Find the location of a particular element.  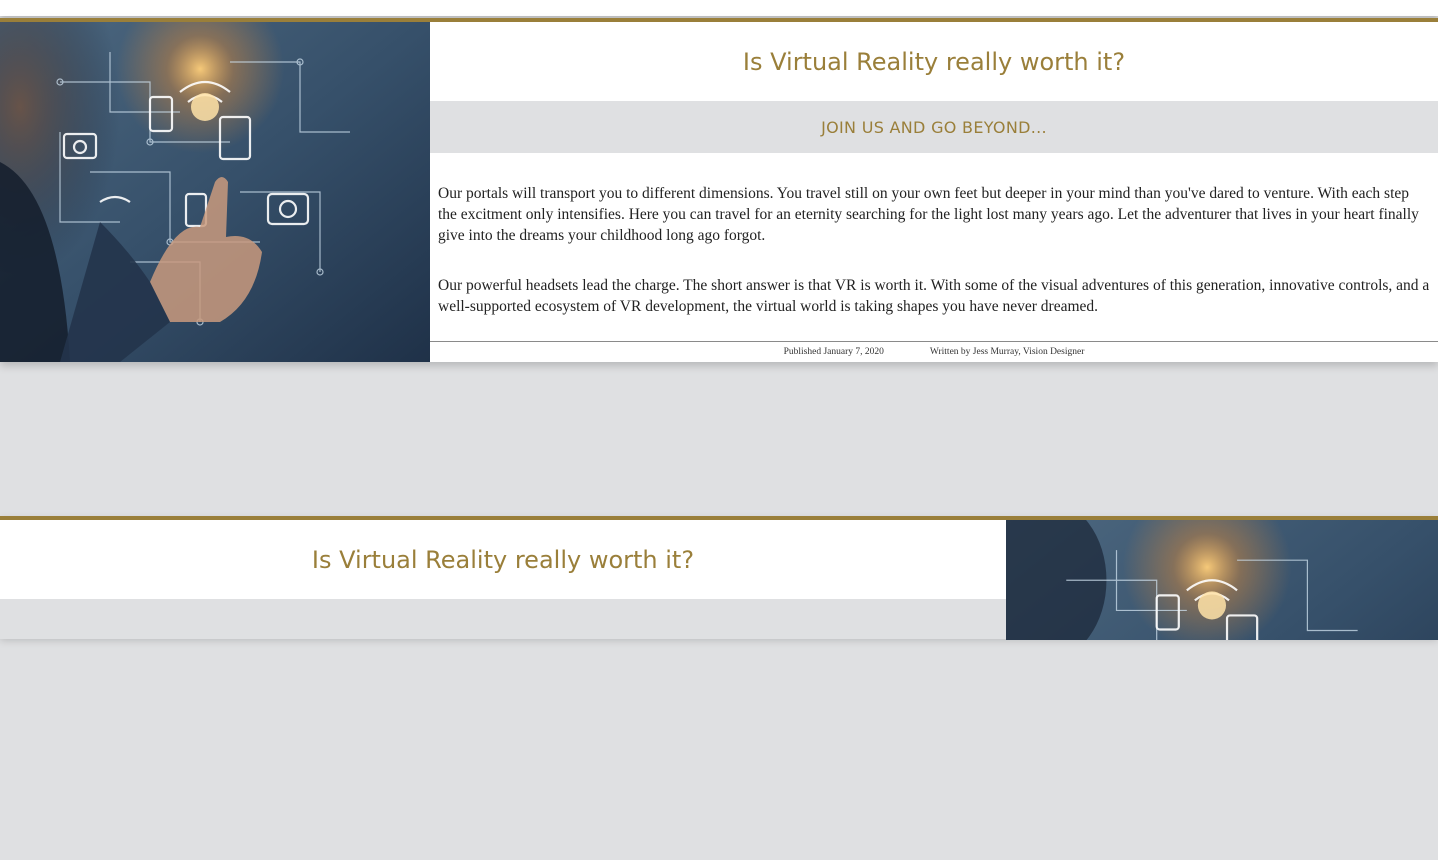

author-credit: Written by Jess Murray, Vision Designer is located at coordinates (1007, 352).